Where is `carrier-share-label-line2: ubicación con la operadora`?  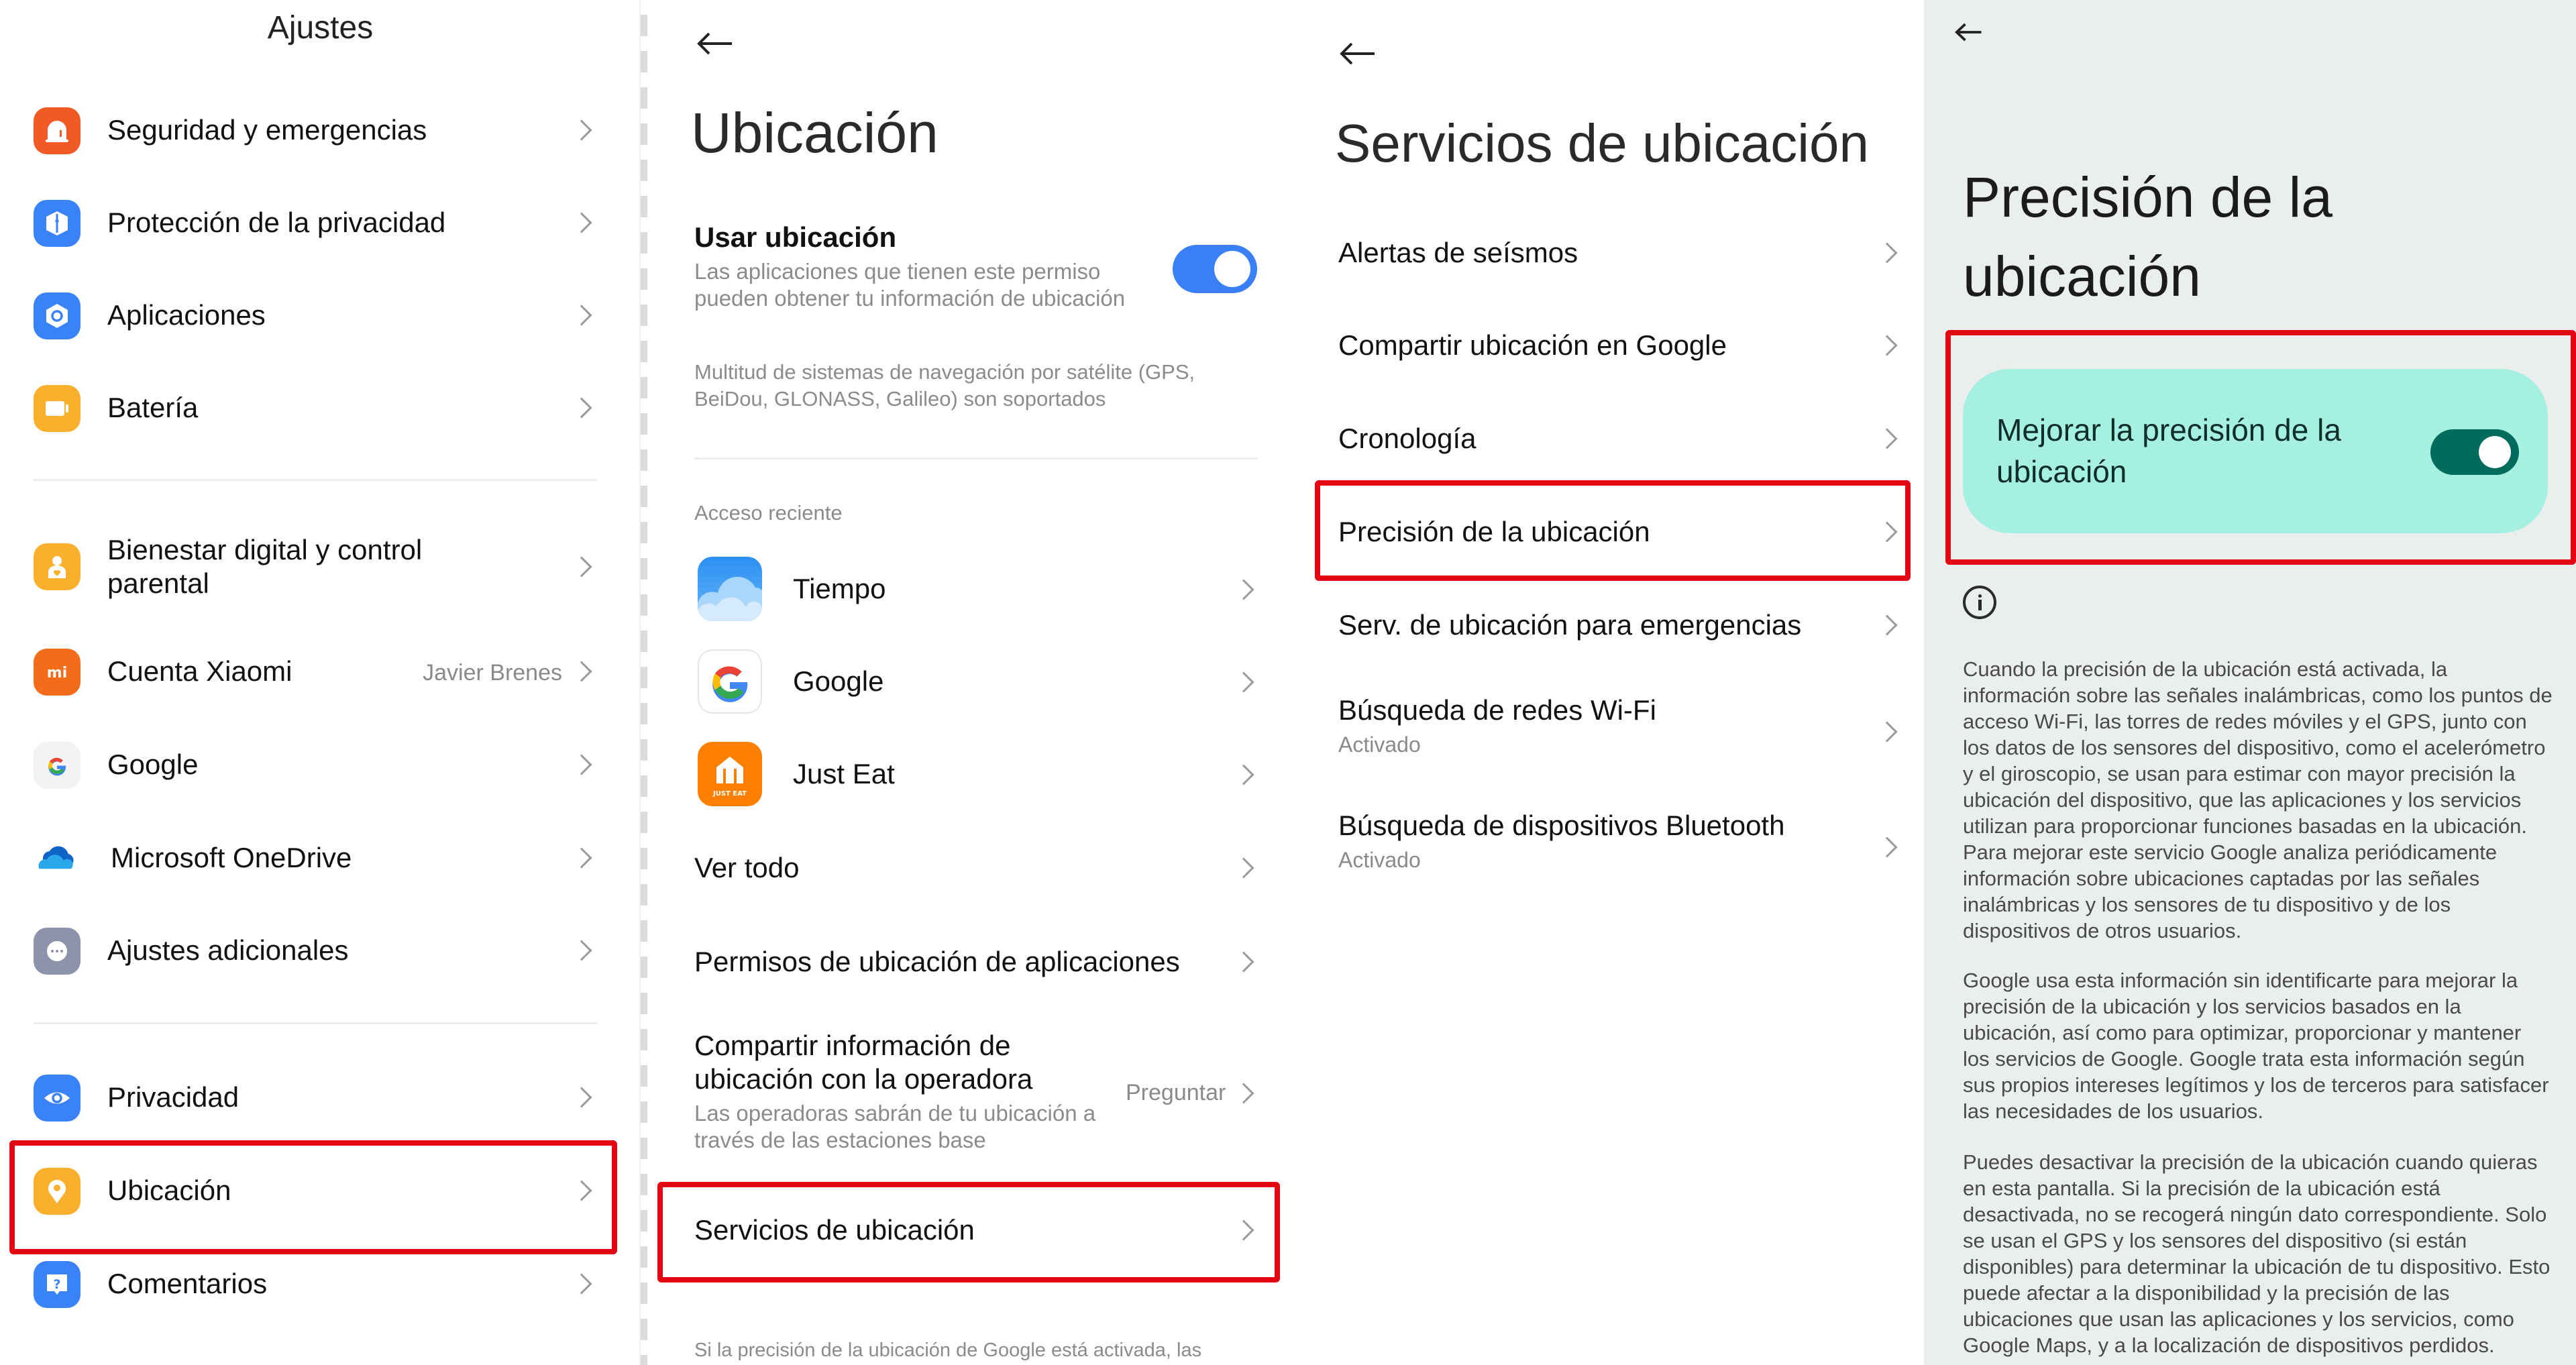 carrier-share-label-line2: ubicación con la operadora is located at coordinates (863, 1079).